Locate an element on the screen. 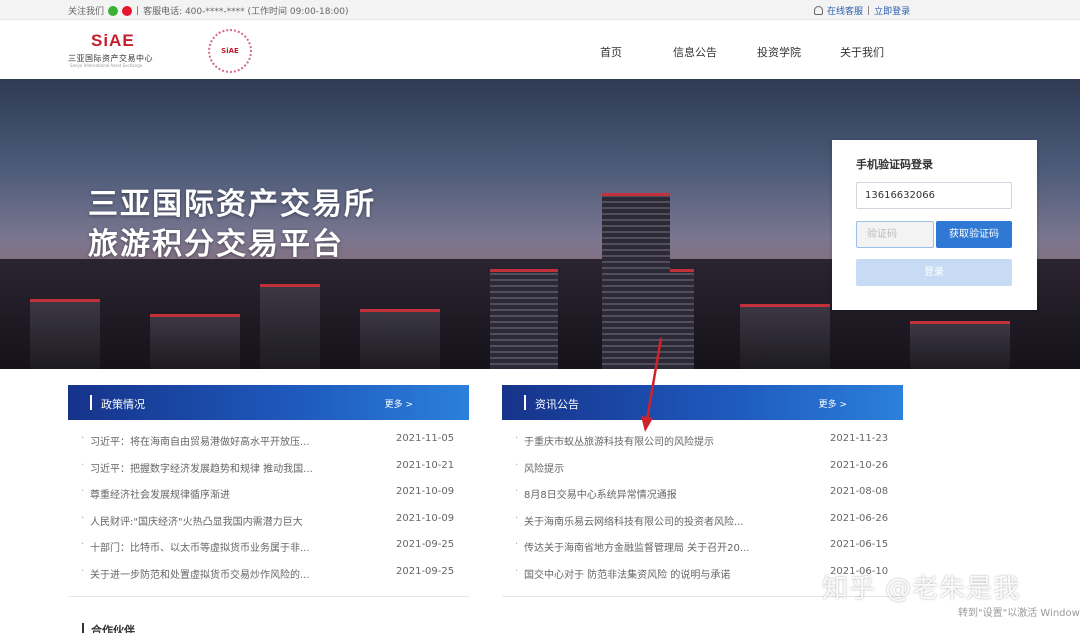  arrow-shaft is located at coordinates (654, 379).